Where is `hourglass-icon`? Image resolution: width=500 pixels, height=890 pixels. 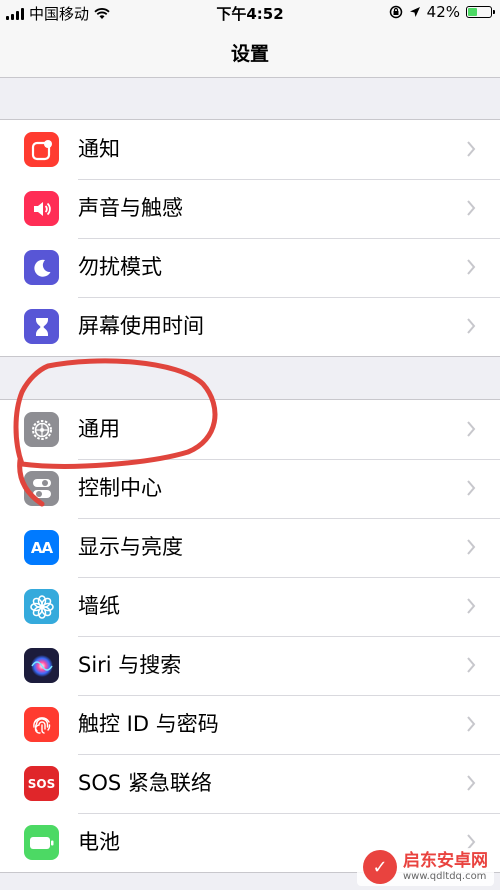 hourglass-icon is located at coordinates (41, 326).